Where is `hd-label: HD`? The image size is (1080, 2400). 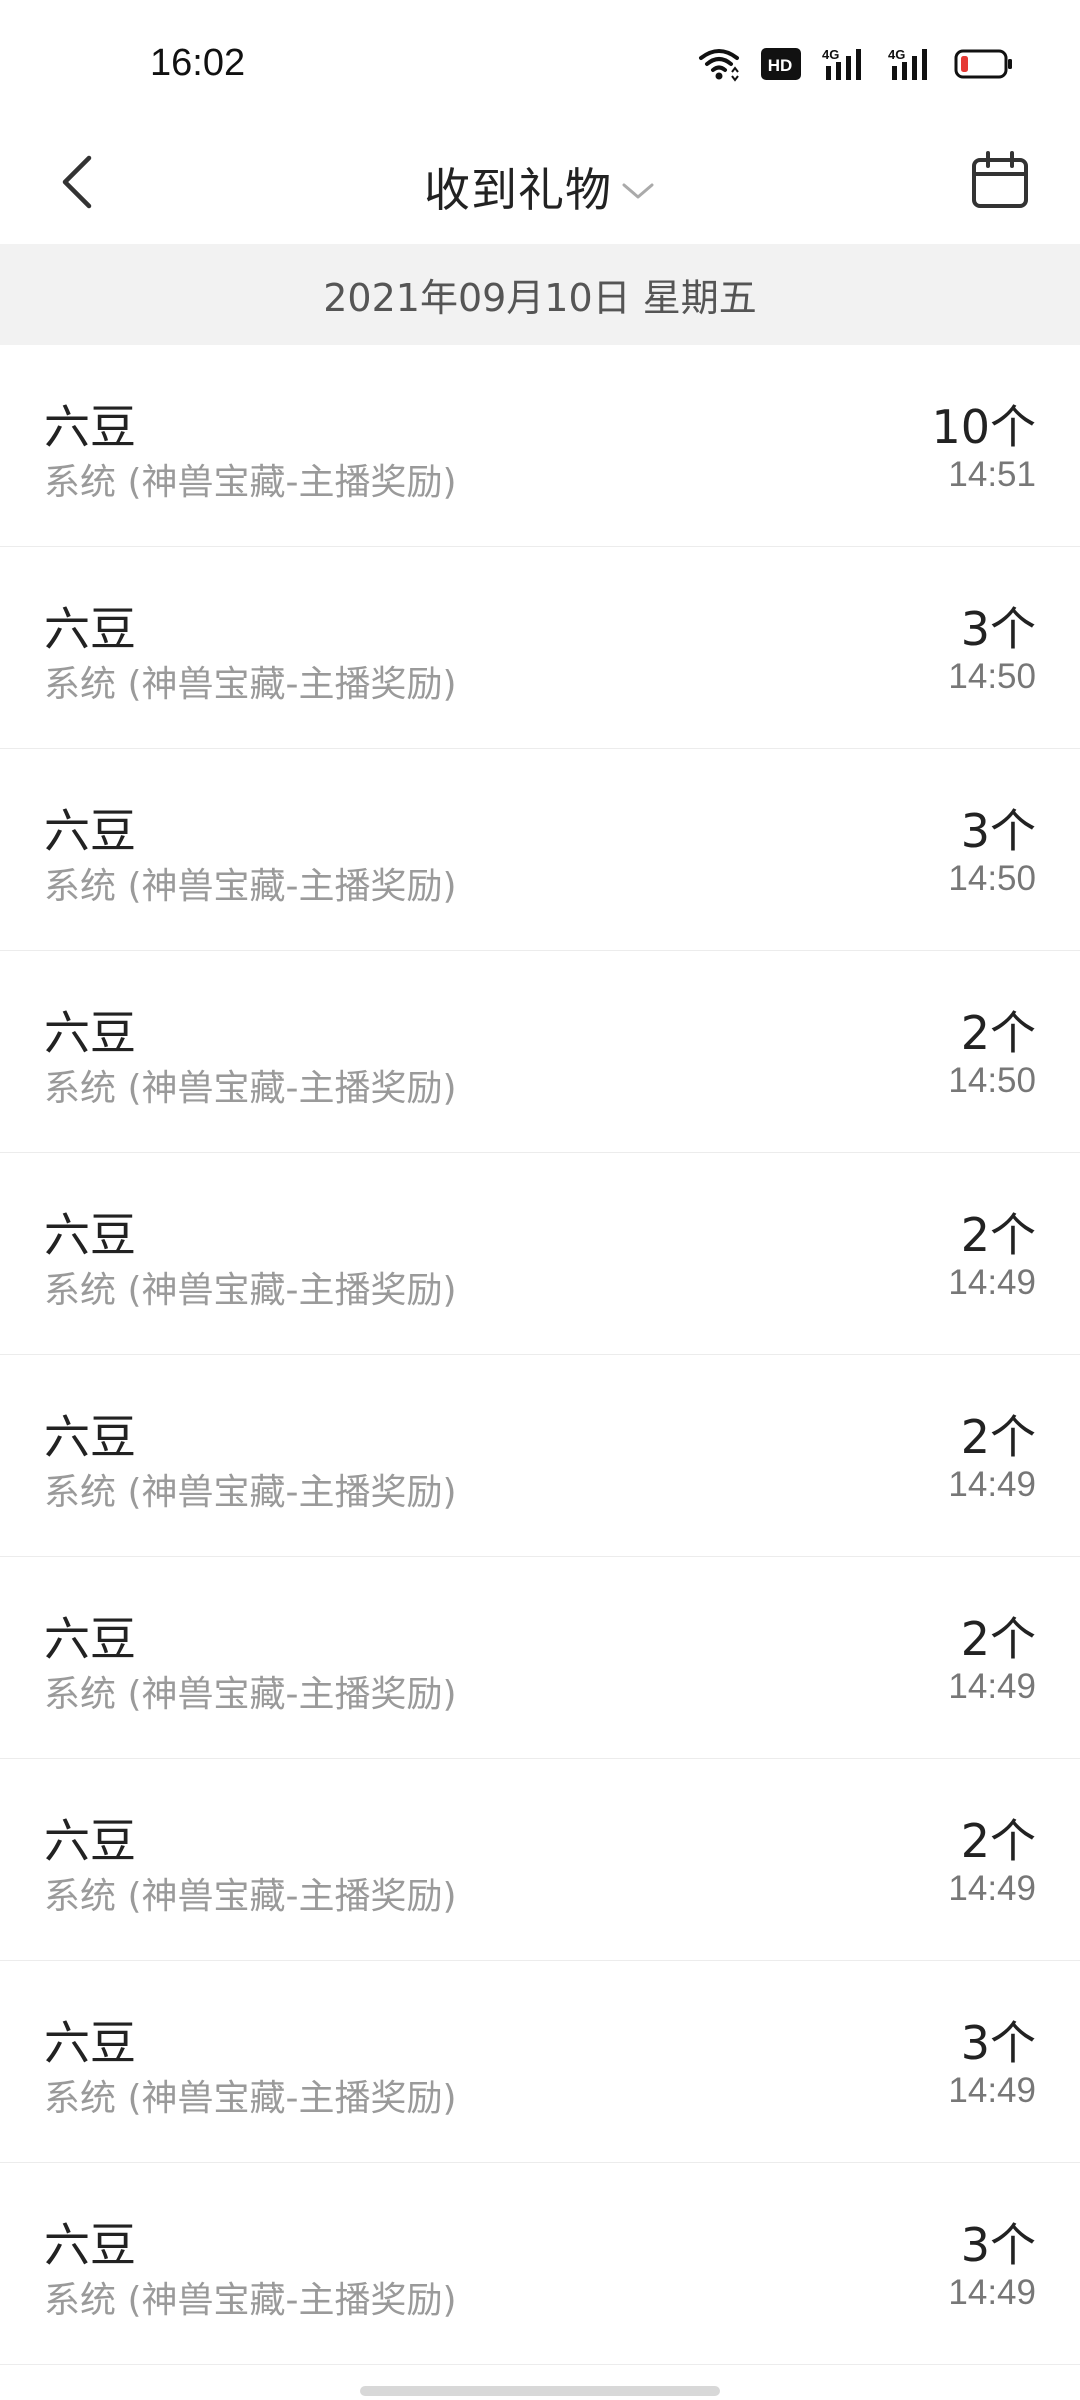
hd-label: HD is located at coordinates (780, 65).